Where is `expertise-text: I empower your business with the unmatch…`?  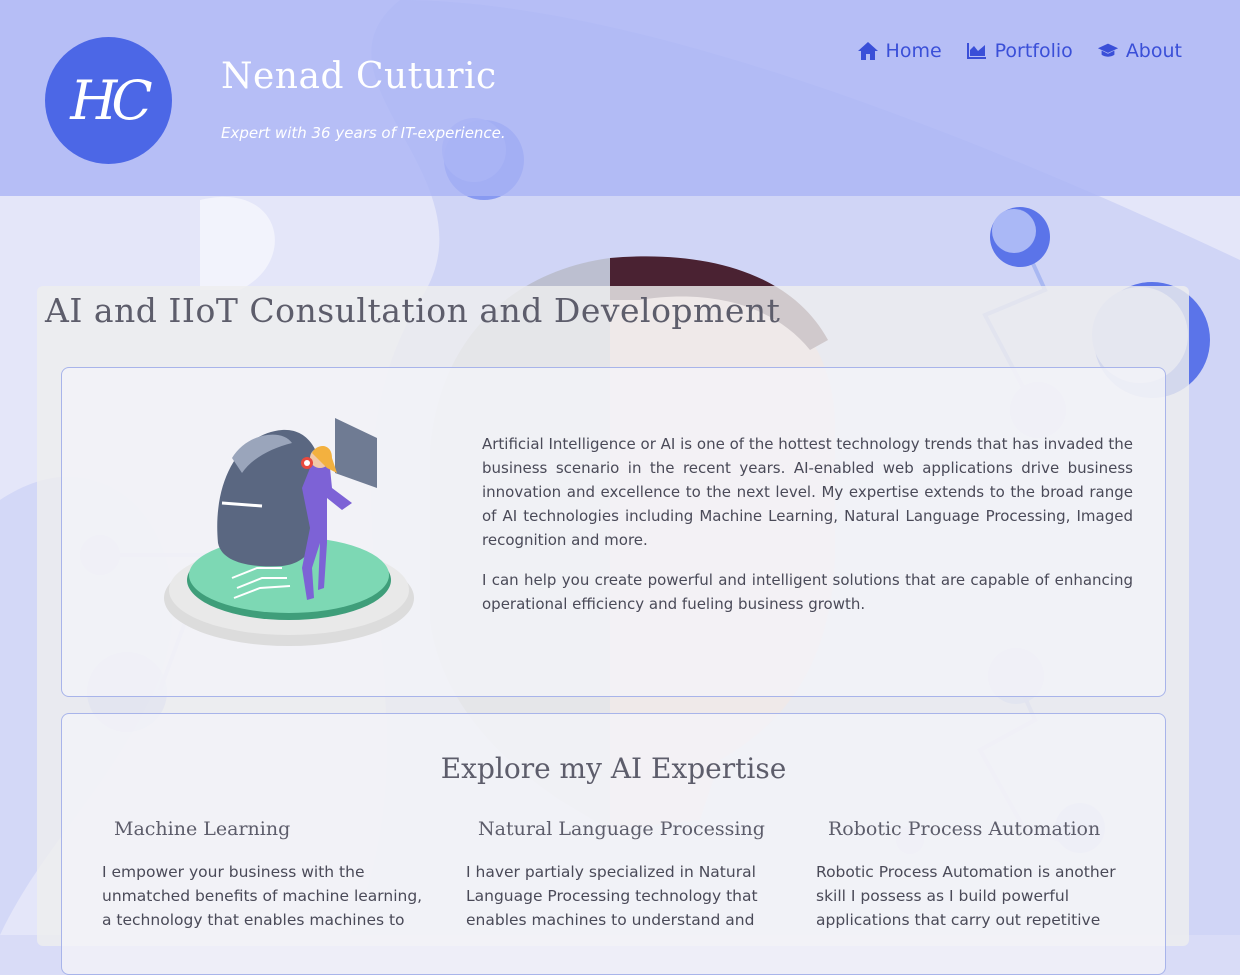
expertise-text: I empower your business with the unmatch… is located at coordinates (262, 896).